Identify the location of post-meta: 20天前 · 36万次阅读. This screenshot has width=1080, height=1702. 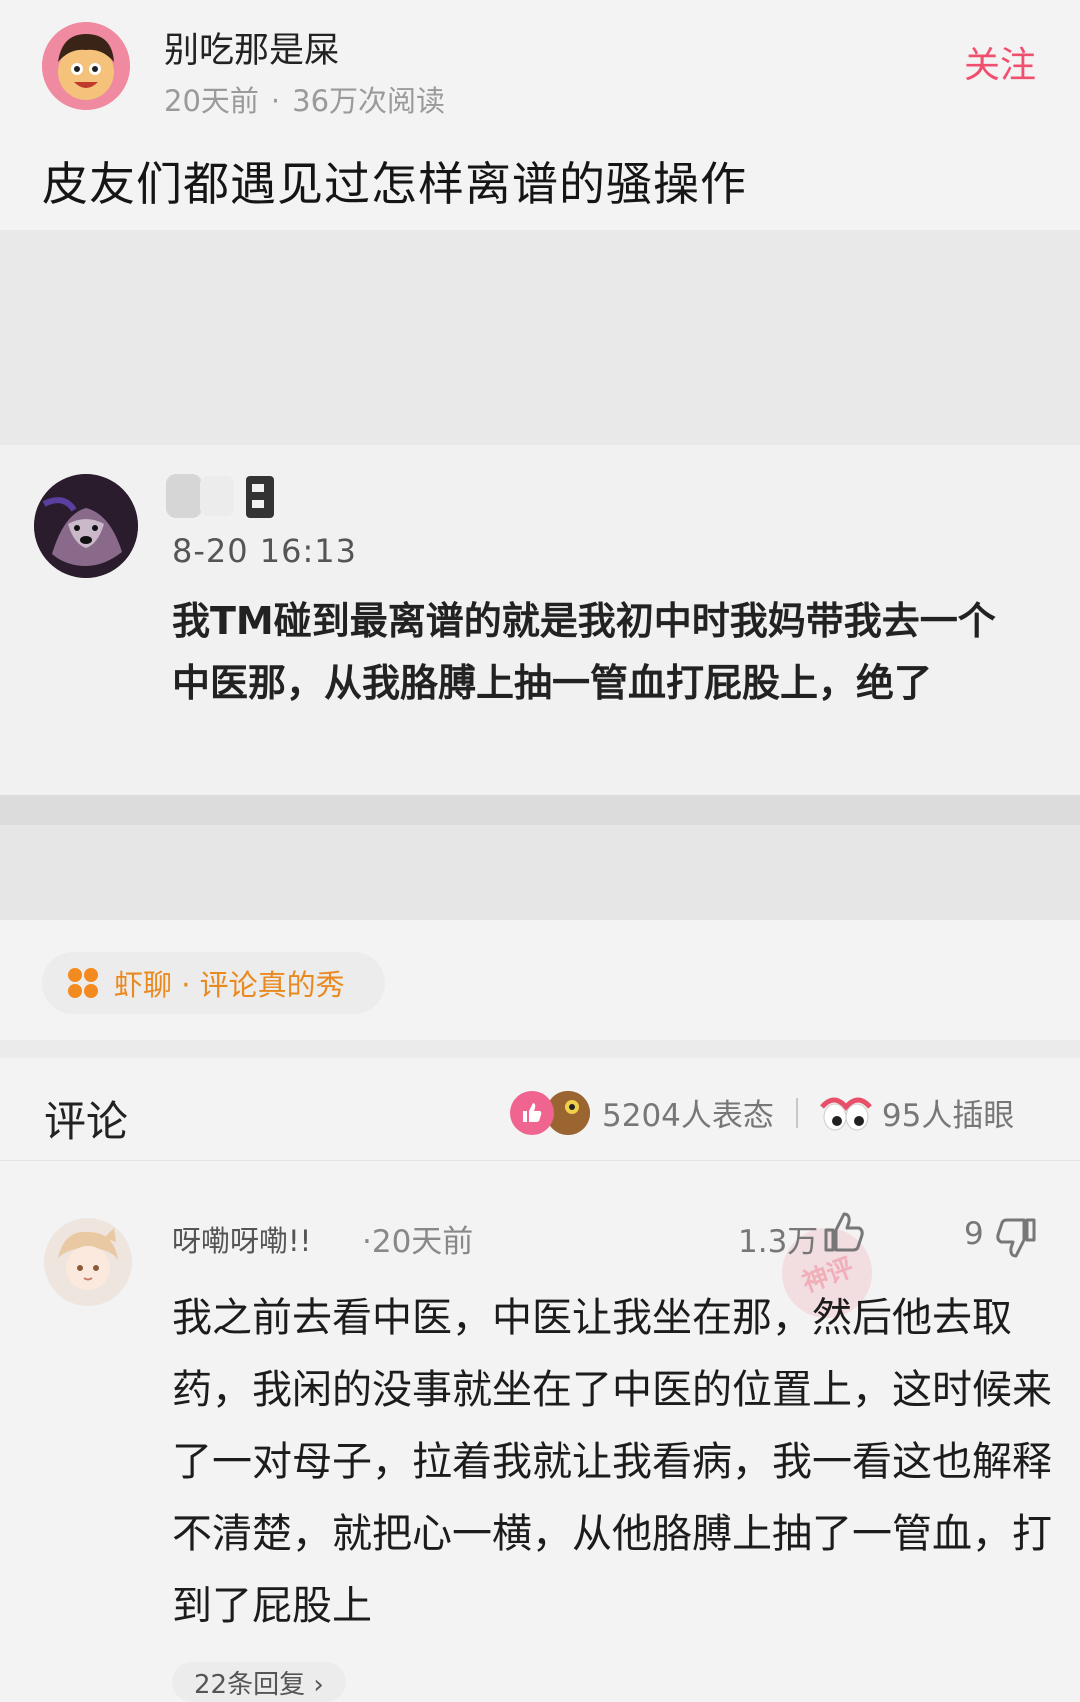
(304, 99).